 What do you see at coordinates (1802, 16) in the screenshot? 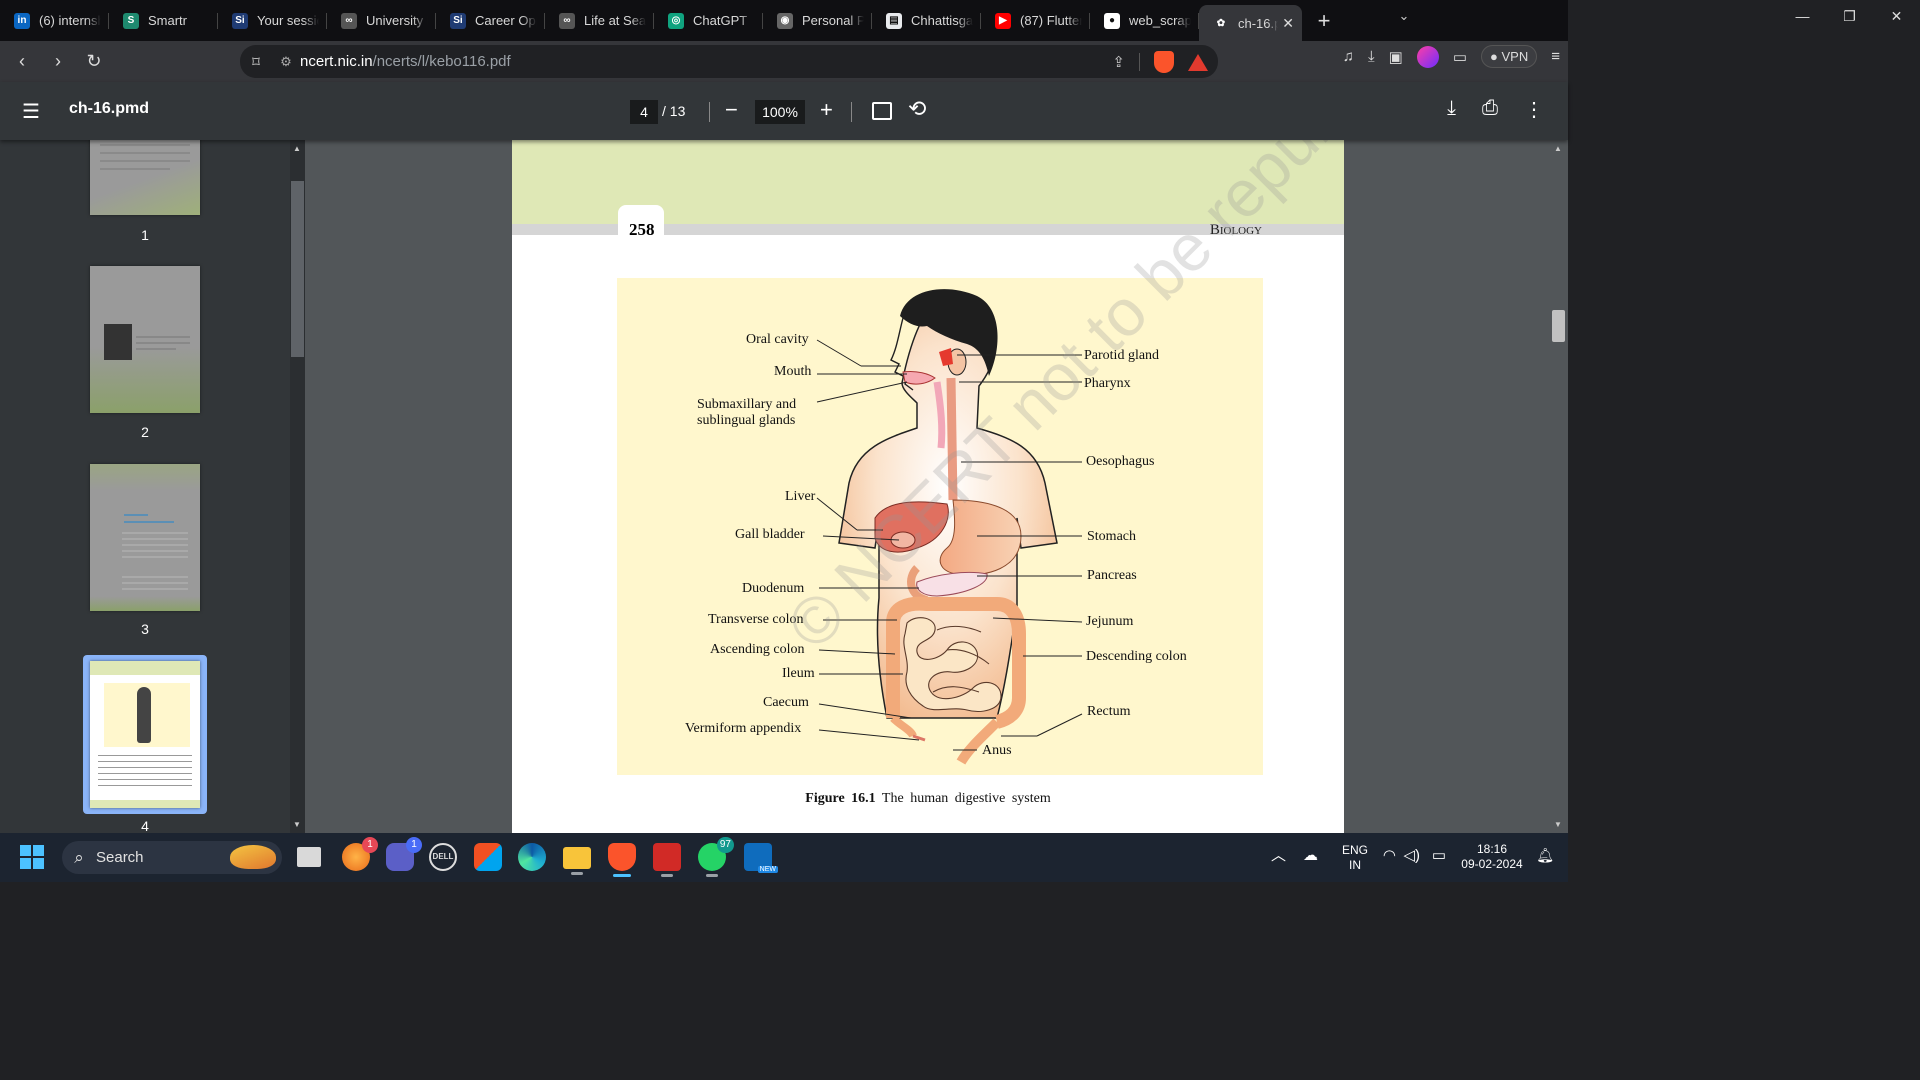
I see `minimize-icon: —` at bounding box center [1802, 16].